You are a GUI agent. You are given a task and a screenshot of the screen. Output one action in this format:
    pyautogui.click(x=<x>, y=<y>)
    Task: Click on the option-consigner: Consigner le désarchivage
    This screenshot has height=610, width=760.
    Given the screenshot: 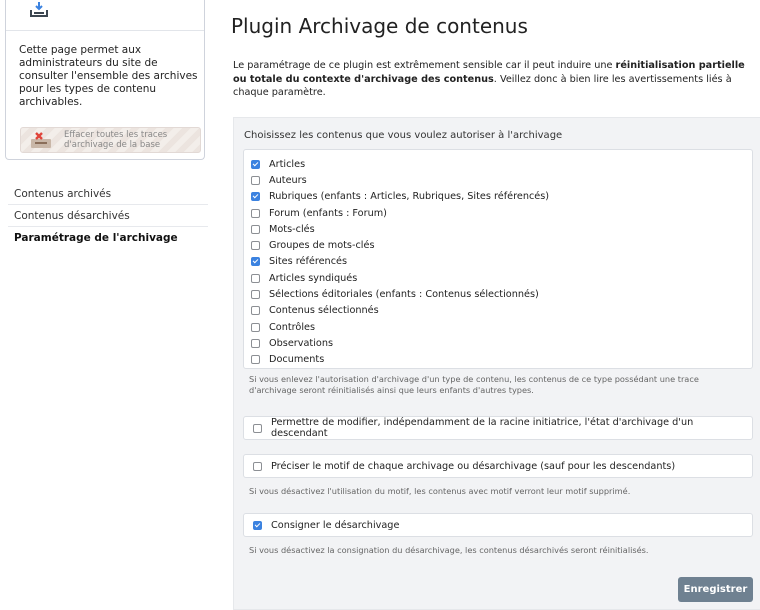 What is the action you would take?
    pyautogui.click(x=498, y=525)
    